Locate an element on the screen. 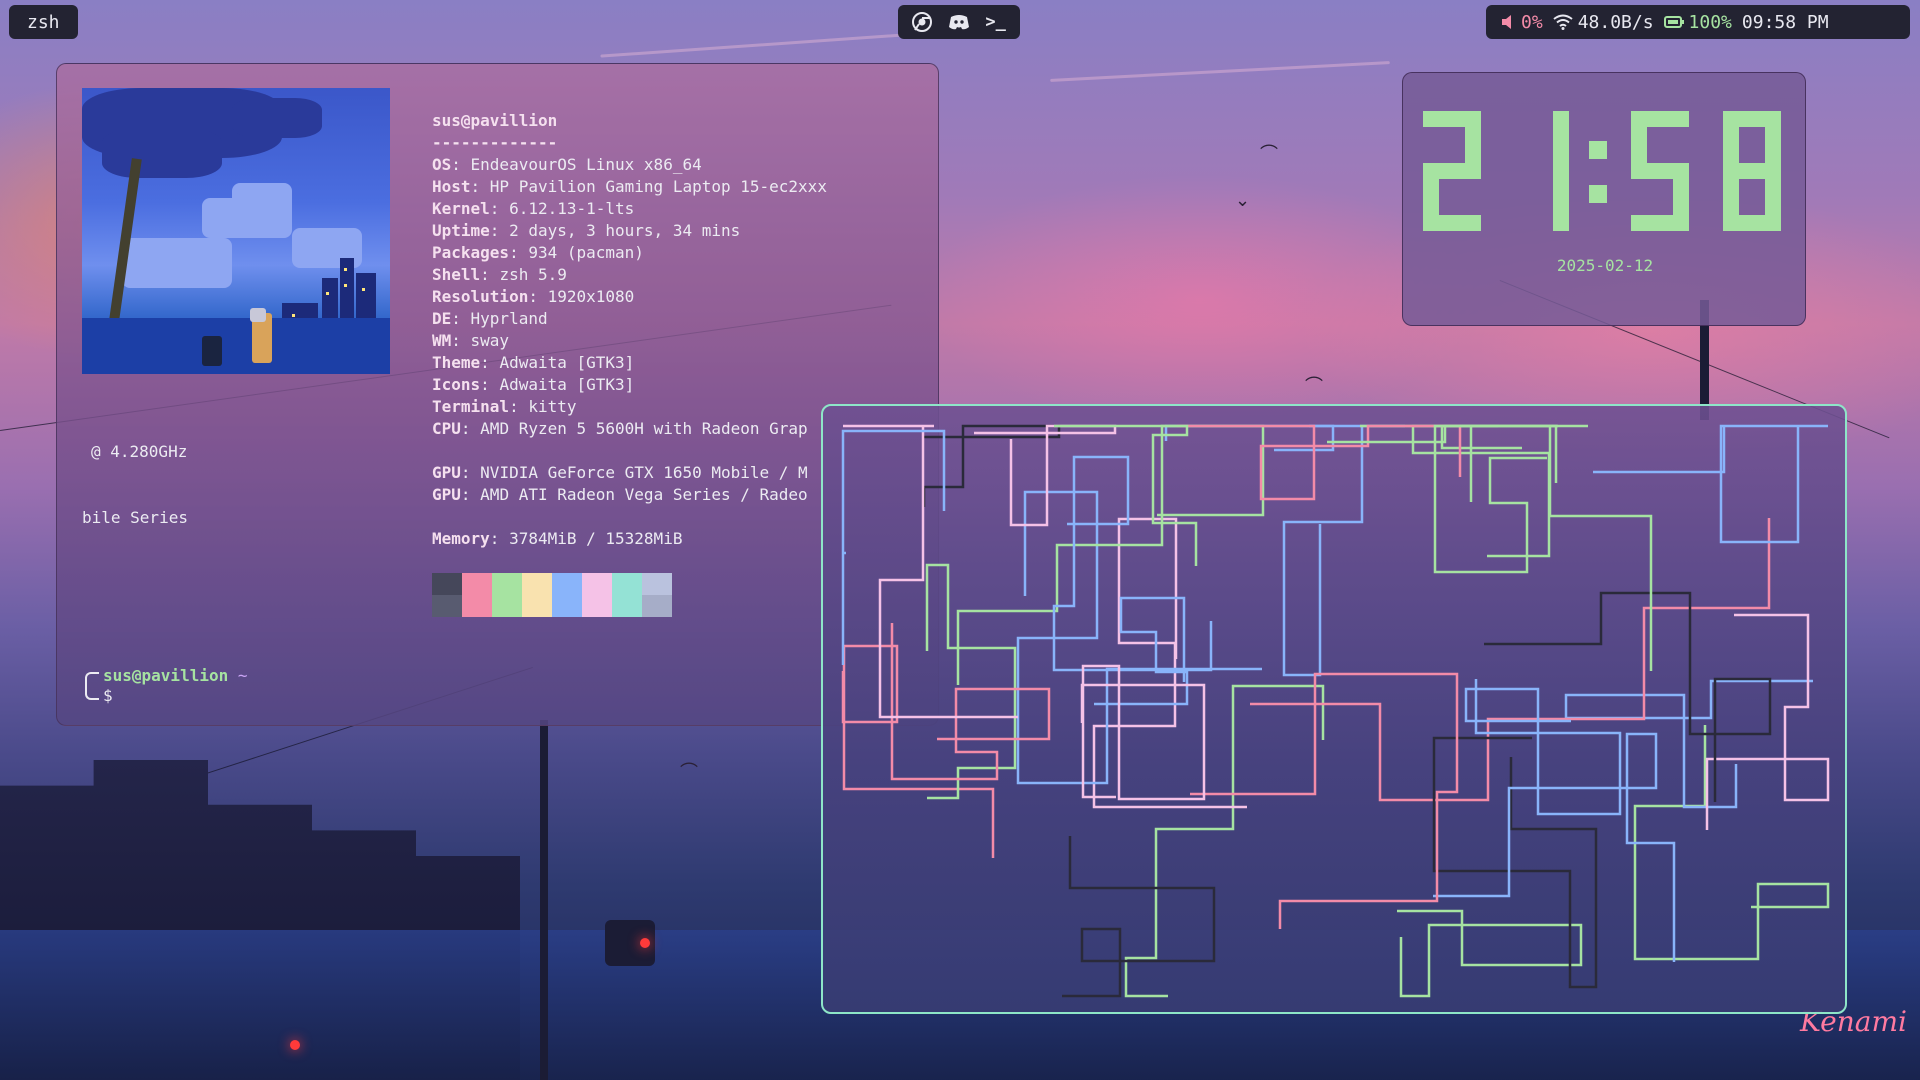 This screenshot has width=1920, height=1080. pixel-art-logo is located at coordinates (236, 231).